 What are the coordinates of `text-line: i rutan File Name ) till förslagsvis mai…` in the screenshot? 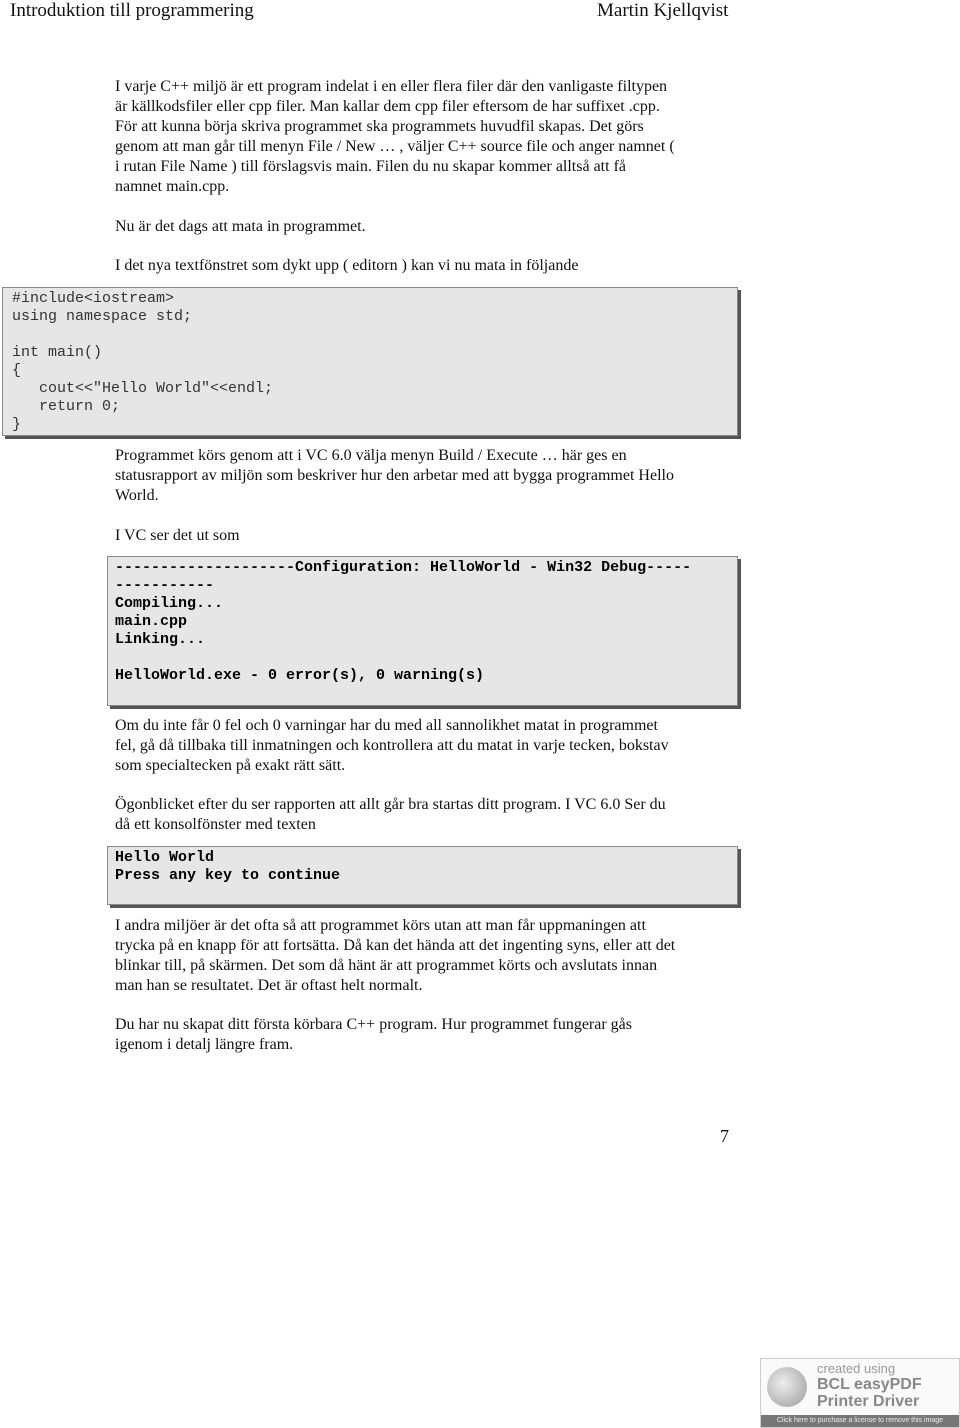 It's located at (370, 166).